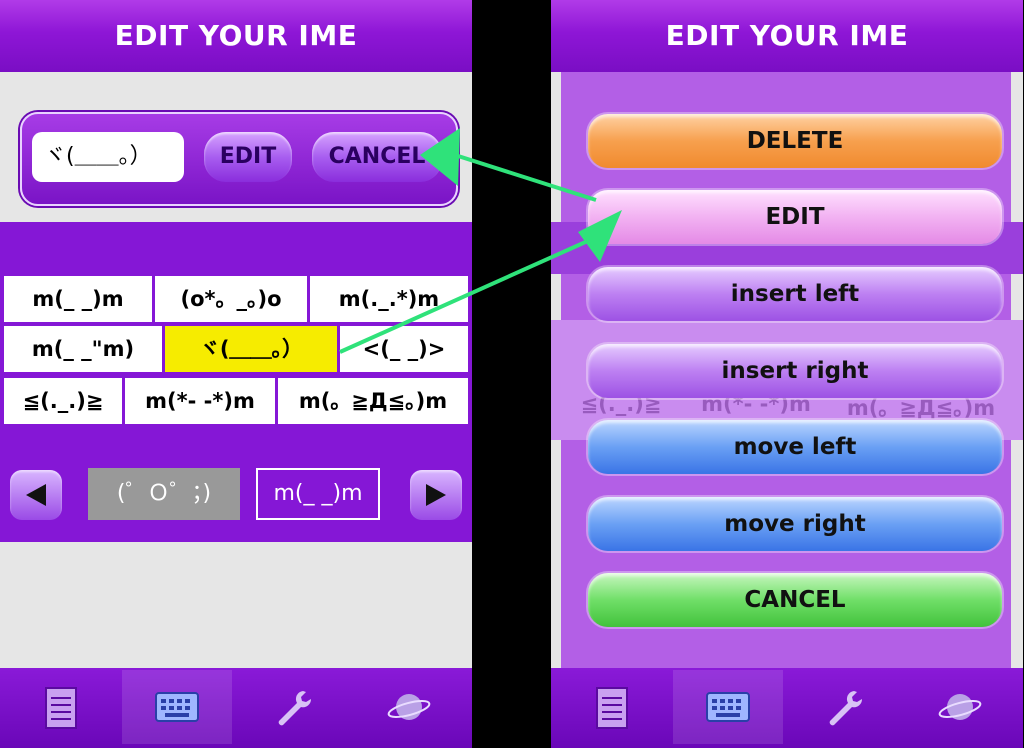 This screenshot has width=1024, height=748. I want to click on grid-cell: m(_ _)m, so click(78, 299).